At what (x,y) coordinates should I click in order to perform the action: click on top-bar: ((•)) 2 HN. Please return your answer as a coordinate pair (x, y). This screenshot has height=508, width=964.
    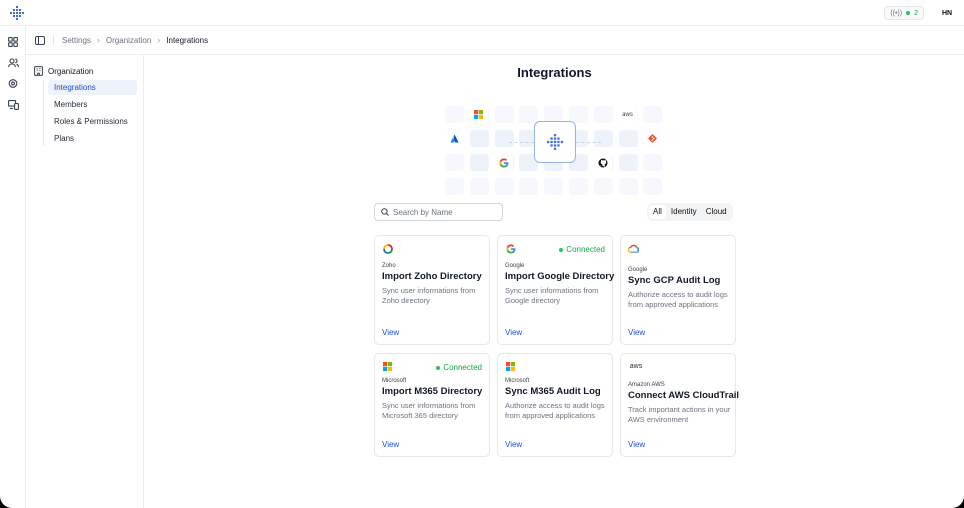
    Looking at the image, I should click on (482, 13).